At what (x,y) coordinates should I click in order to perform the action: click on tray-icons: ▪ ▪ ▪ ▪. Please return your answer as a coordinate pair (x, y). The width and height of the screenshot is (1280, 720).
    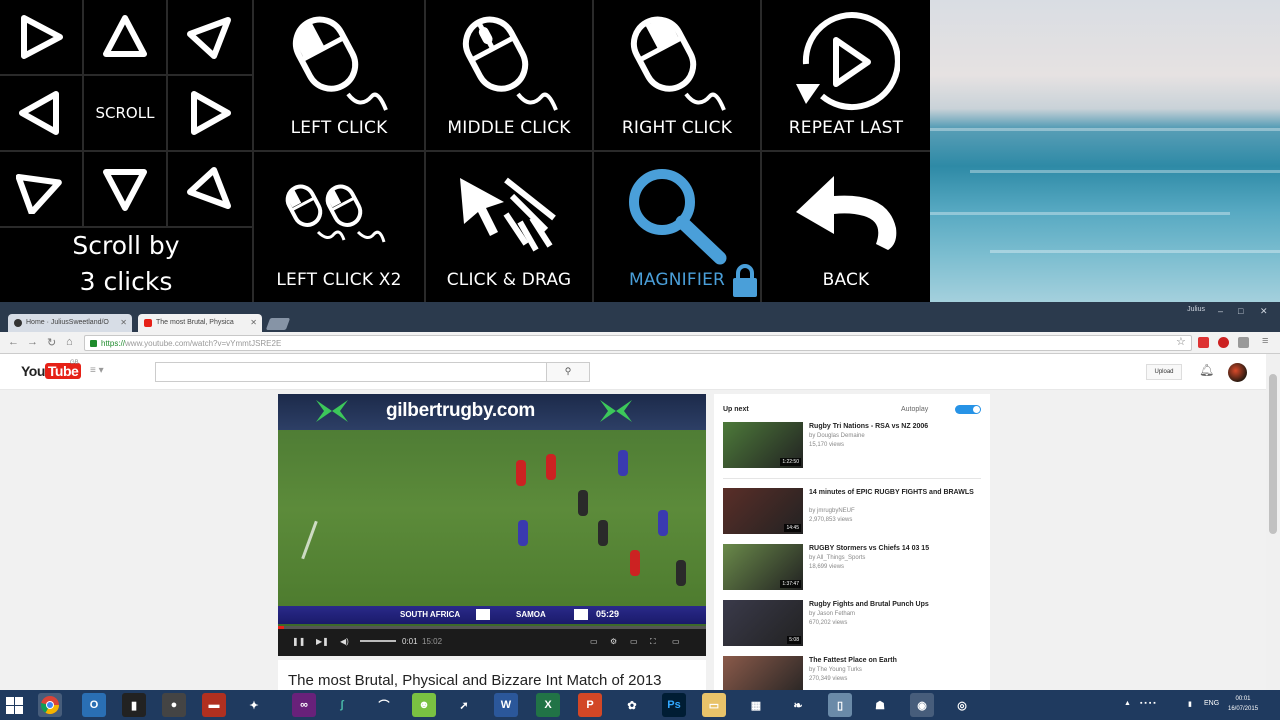
    Looking at the image, I should click on (1148, 703).